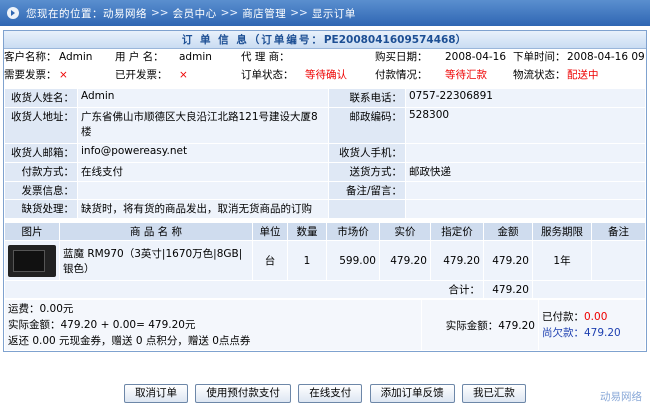 Image resolution: width=650 pixels, height=404 pixels. What do you see at coordinates (203, 209) in the screenshot?
I see `shortage-handling: 缺货时，将有货的商品发出，取消无货商品的订购` at bounding box center [203, 209].